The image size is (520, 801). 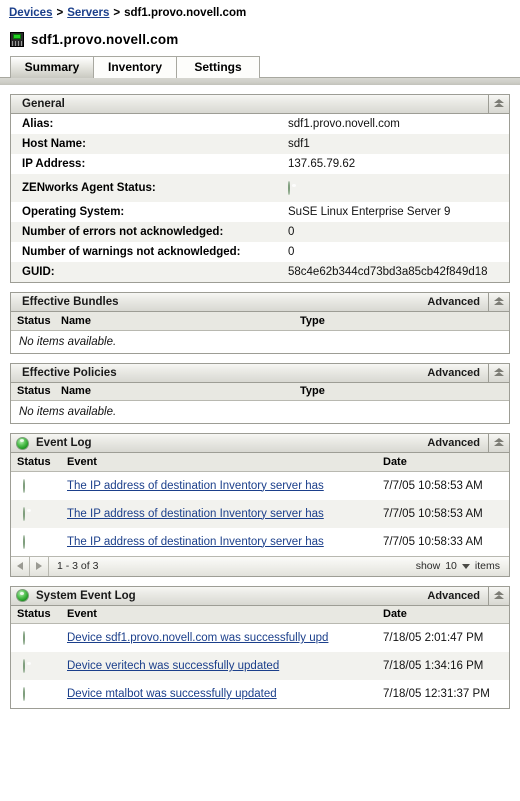 What do you see at coordinates (218, 67) in the screenshot?
I see `tab-settings: Settings` at bounding box center [218, 67].